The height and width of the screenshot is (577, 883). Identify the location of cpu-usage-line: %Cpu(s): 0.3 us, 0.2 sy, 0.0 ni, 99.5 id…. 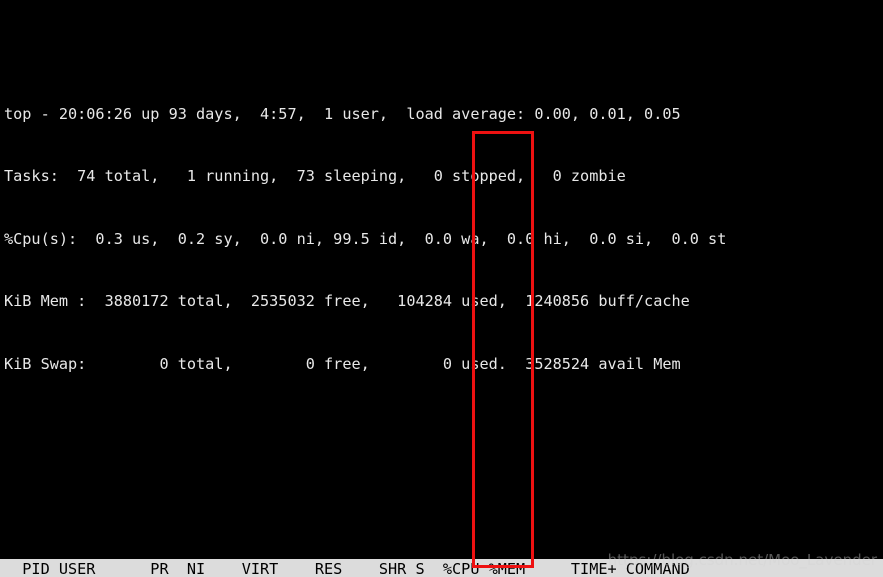
(365, 238).